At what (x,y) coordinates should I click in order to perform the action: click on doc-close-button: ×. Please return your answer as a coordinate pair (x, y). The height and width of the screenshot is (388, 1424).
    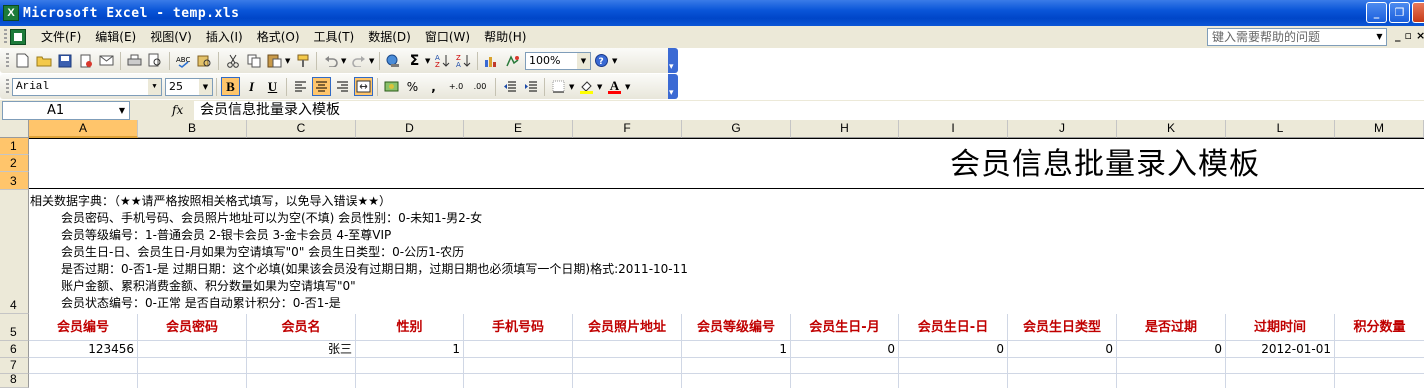
    Looking at the image, I should click on (1420, 35).